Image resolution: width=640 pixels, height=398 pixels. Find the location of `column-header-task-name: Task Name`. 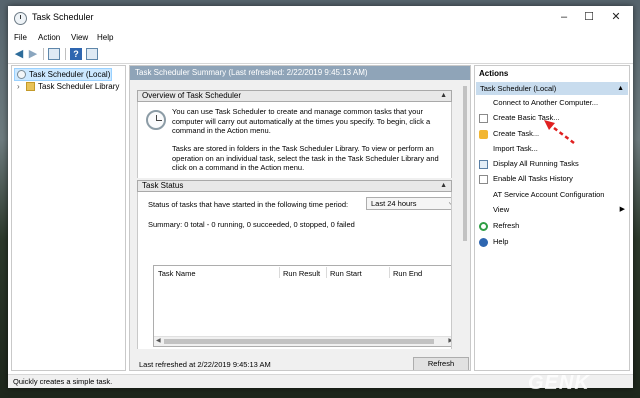

column-header-task-name: Task Name is located at coordinates (177, 273).